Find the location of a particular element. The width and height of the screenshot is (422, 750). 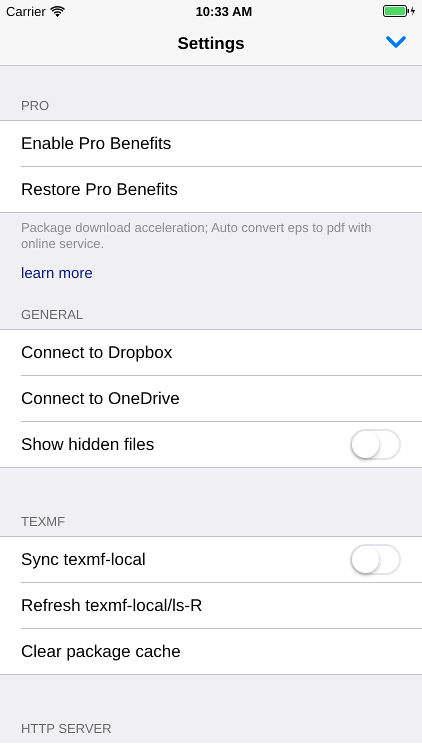

carrier-name: Carrier is located at coordinates (26, 11).